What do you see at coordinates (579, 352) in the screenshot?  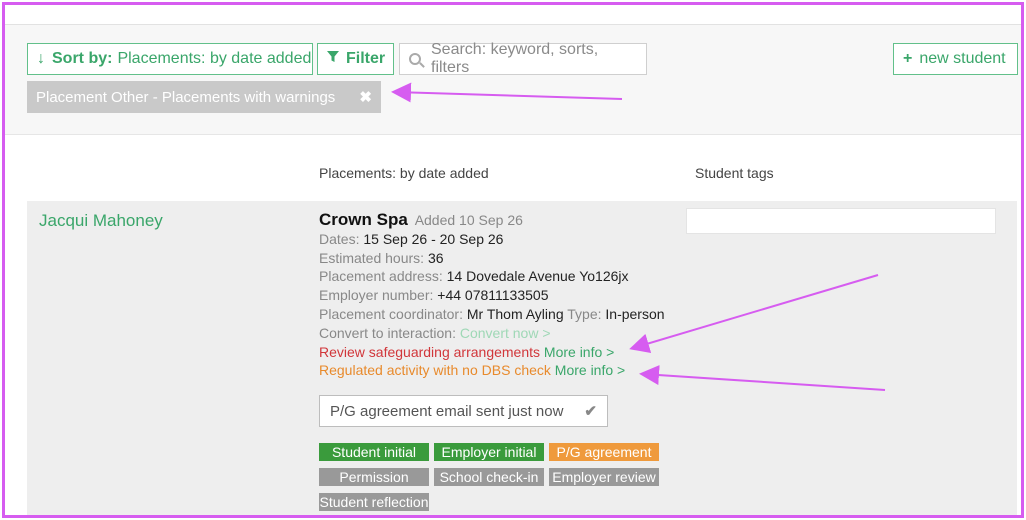 I see `more-info-link-safeguarding: More info >` at bounding box center [579, 352].